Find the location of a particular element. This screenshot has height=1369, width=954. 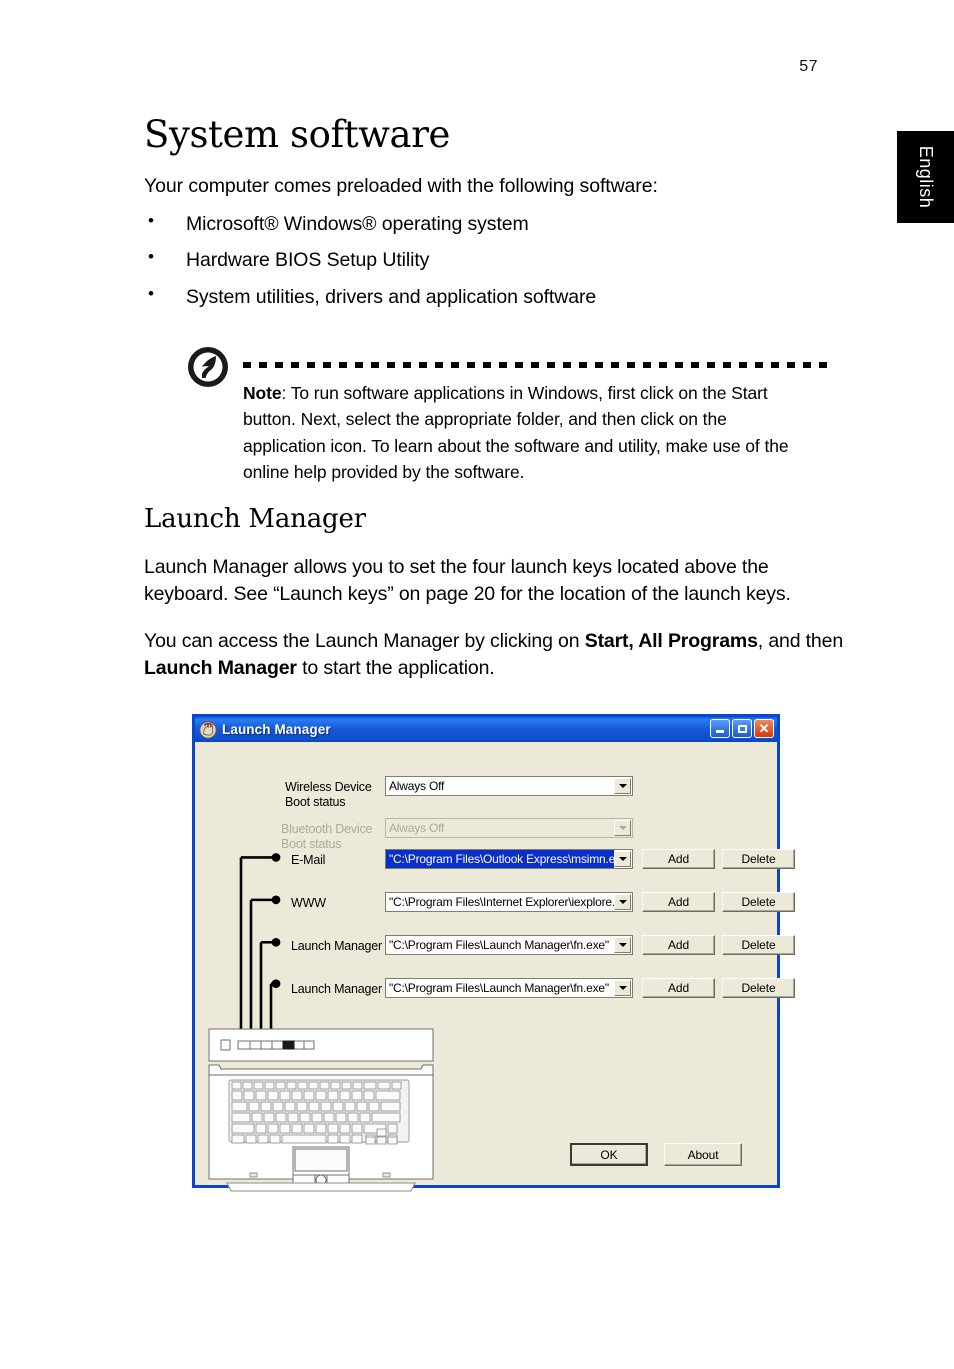

close-button: ✕ is located at coordinates (764, 728).